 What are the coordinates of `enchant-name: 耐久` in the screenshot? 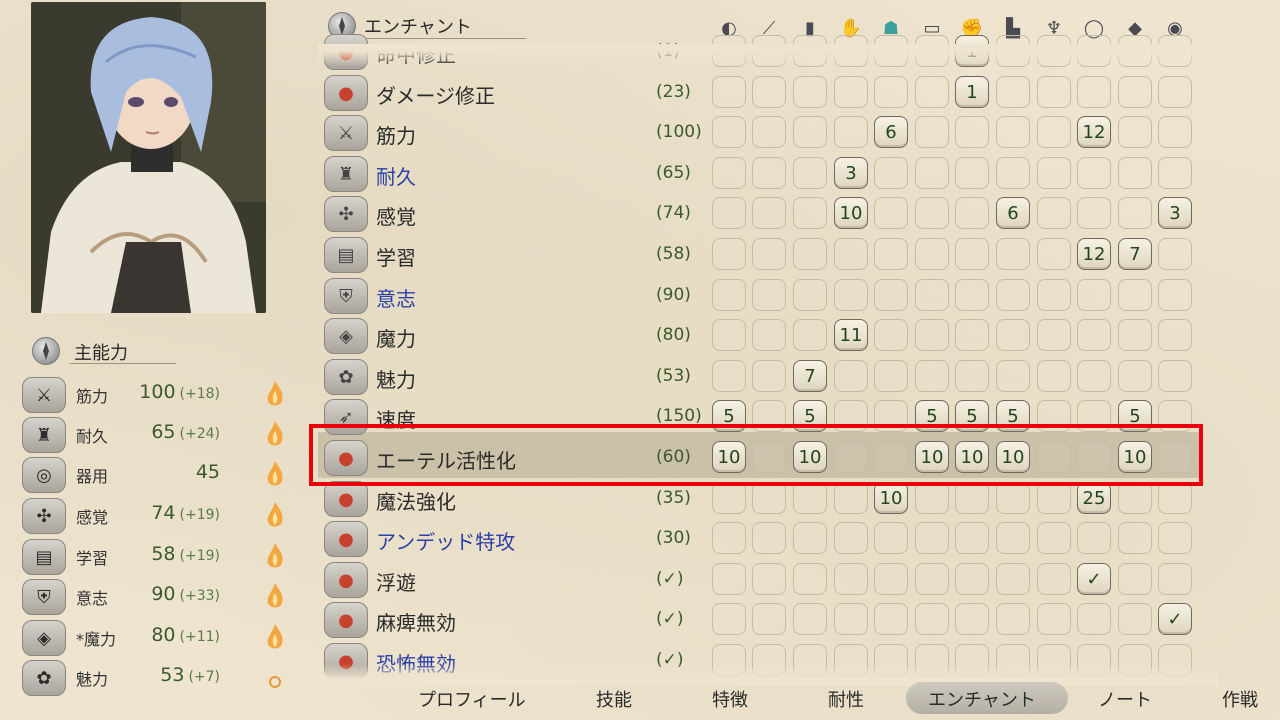 It's located at (396, 177).